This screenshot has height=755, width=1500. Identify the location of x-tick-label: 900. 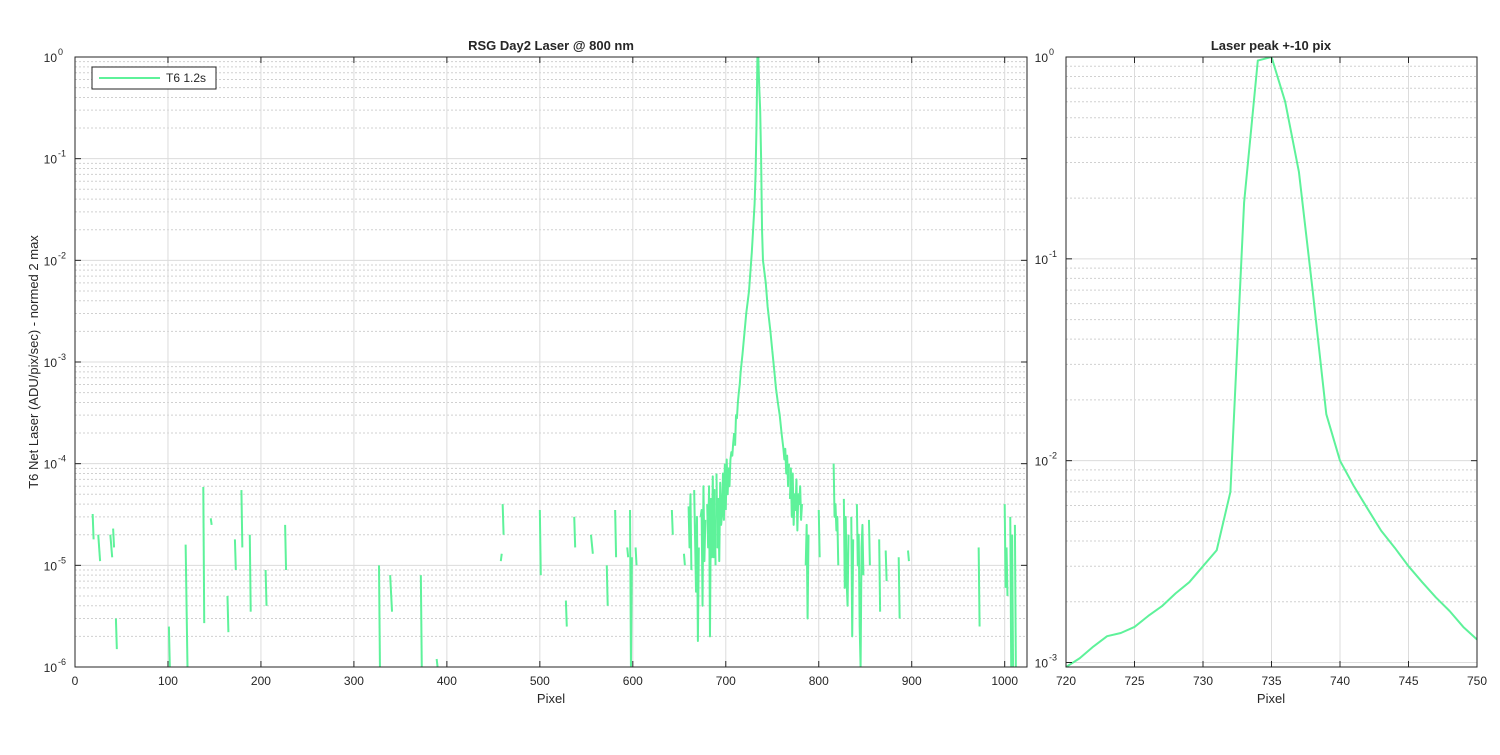
(912, 681).